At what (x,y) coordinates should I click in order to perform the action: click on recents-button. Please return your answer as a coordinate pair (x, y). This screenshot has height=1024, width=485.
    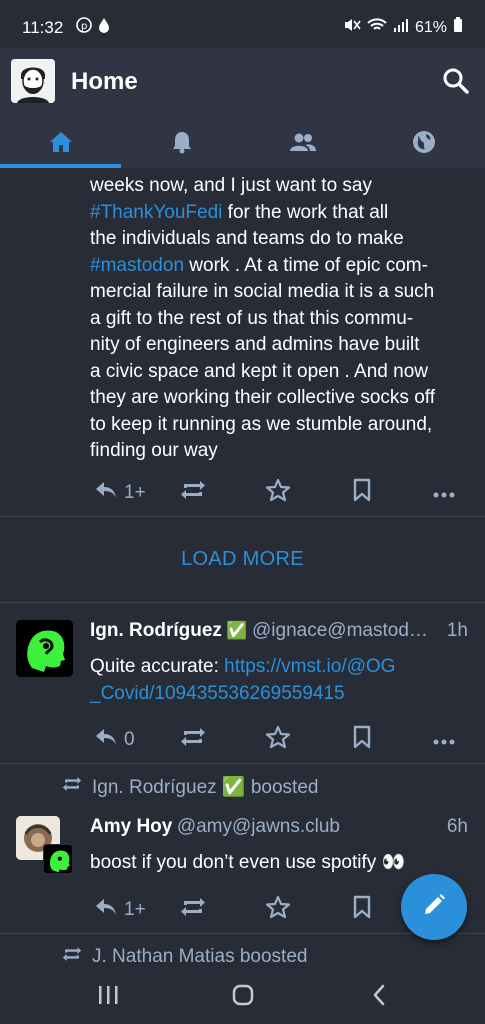
    Looking at the image, I should click on (108, 997).